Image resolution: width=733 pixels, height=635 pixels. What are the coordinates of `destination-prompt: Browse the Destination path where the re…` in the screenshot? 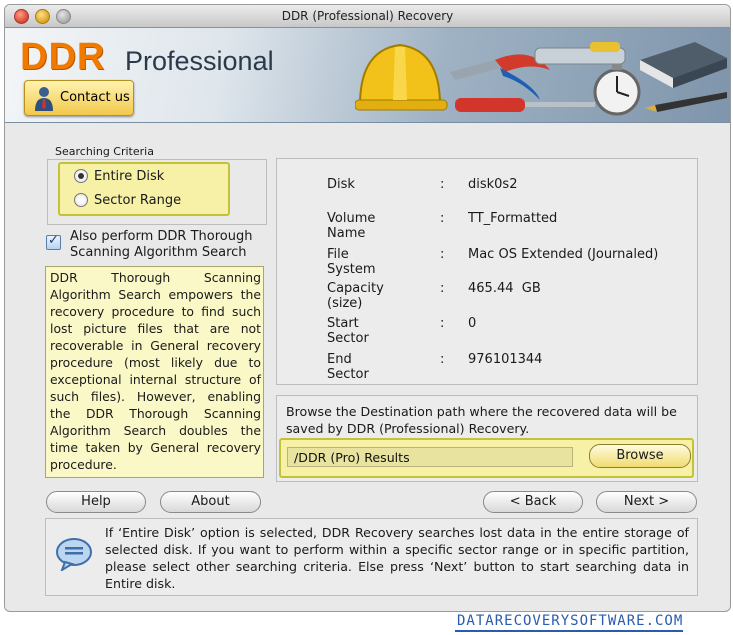 It's located at (481, 420).